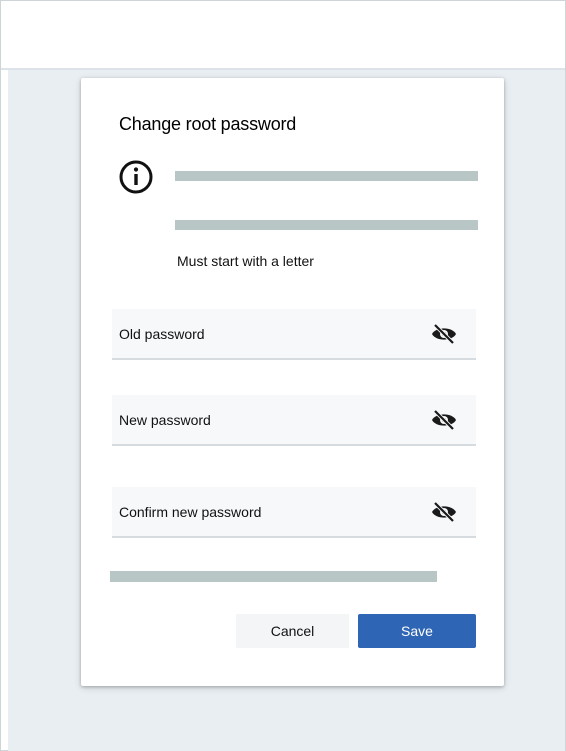  Describe the element at coordinates (417, 631) in the screenshot. I see `save-button: Save` at that location.